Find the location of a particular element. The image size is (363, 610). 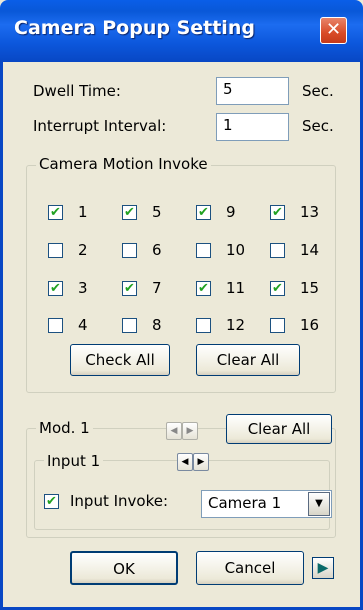

dwell-time-unit: Sec. is located at coordinates (318, 91).